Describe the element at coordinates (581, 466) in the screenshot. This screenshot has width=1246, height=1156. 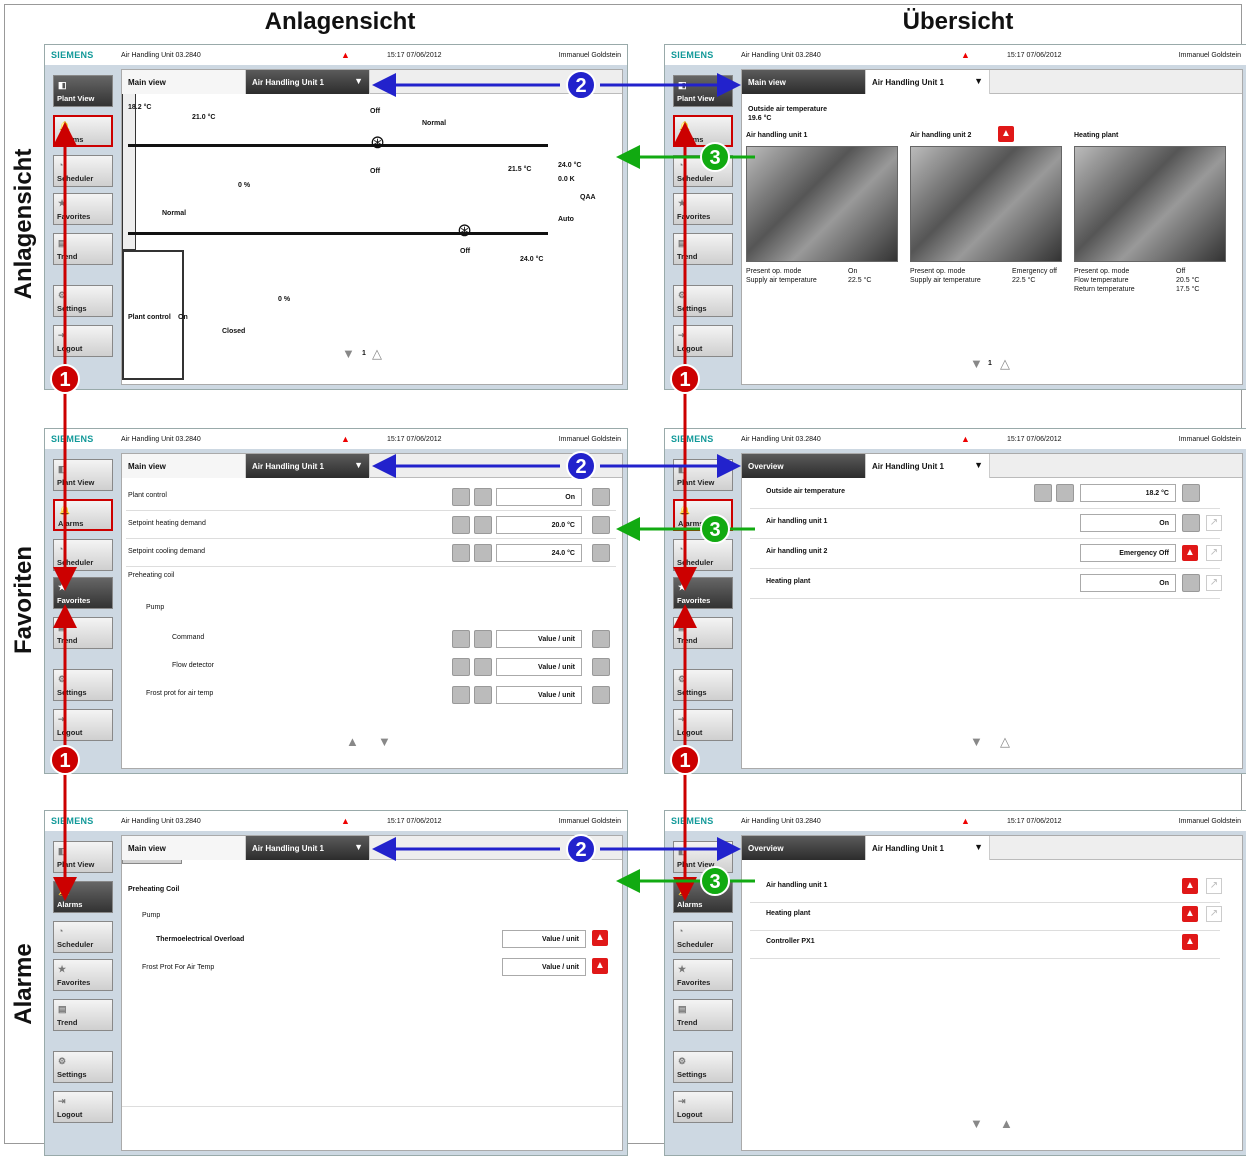
I see `badge-2-row2: 2` at that location.